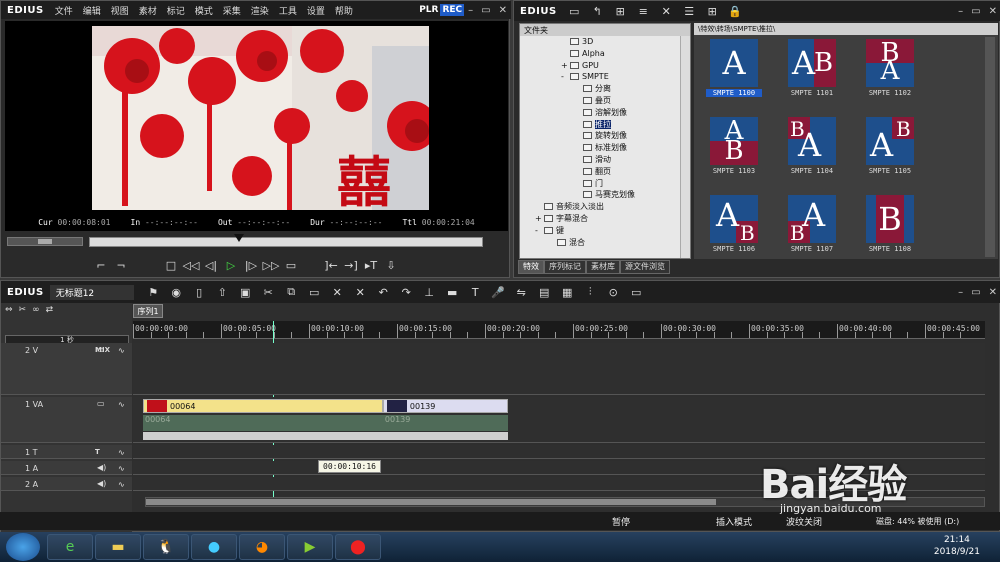 This screenshot has height=562, width=1000. What do you see at coordinates (337, 292) in the screenshot?
I see `delete-clip-icon: ✕` at bounding box center [337, 292].